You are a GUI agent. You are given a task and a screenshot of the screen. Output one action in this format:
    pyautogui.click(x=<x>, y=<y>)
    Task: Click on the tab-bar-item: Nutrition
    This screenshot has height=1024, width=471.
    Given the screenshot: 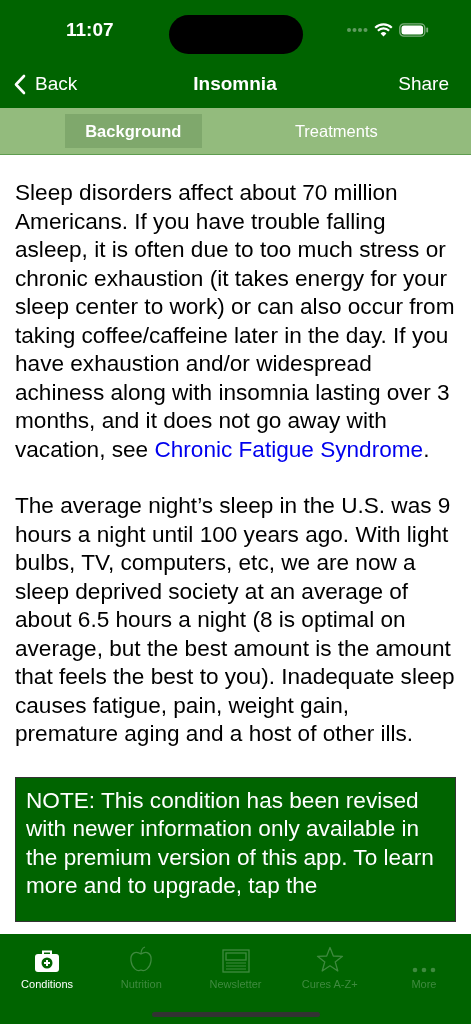 What is the action you would take?
    pyautogui.click(x=141, y=963)
    